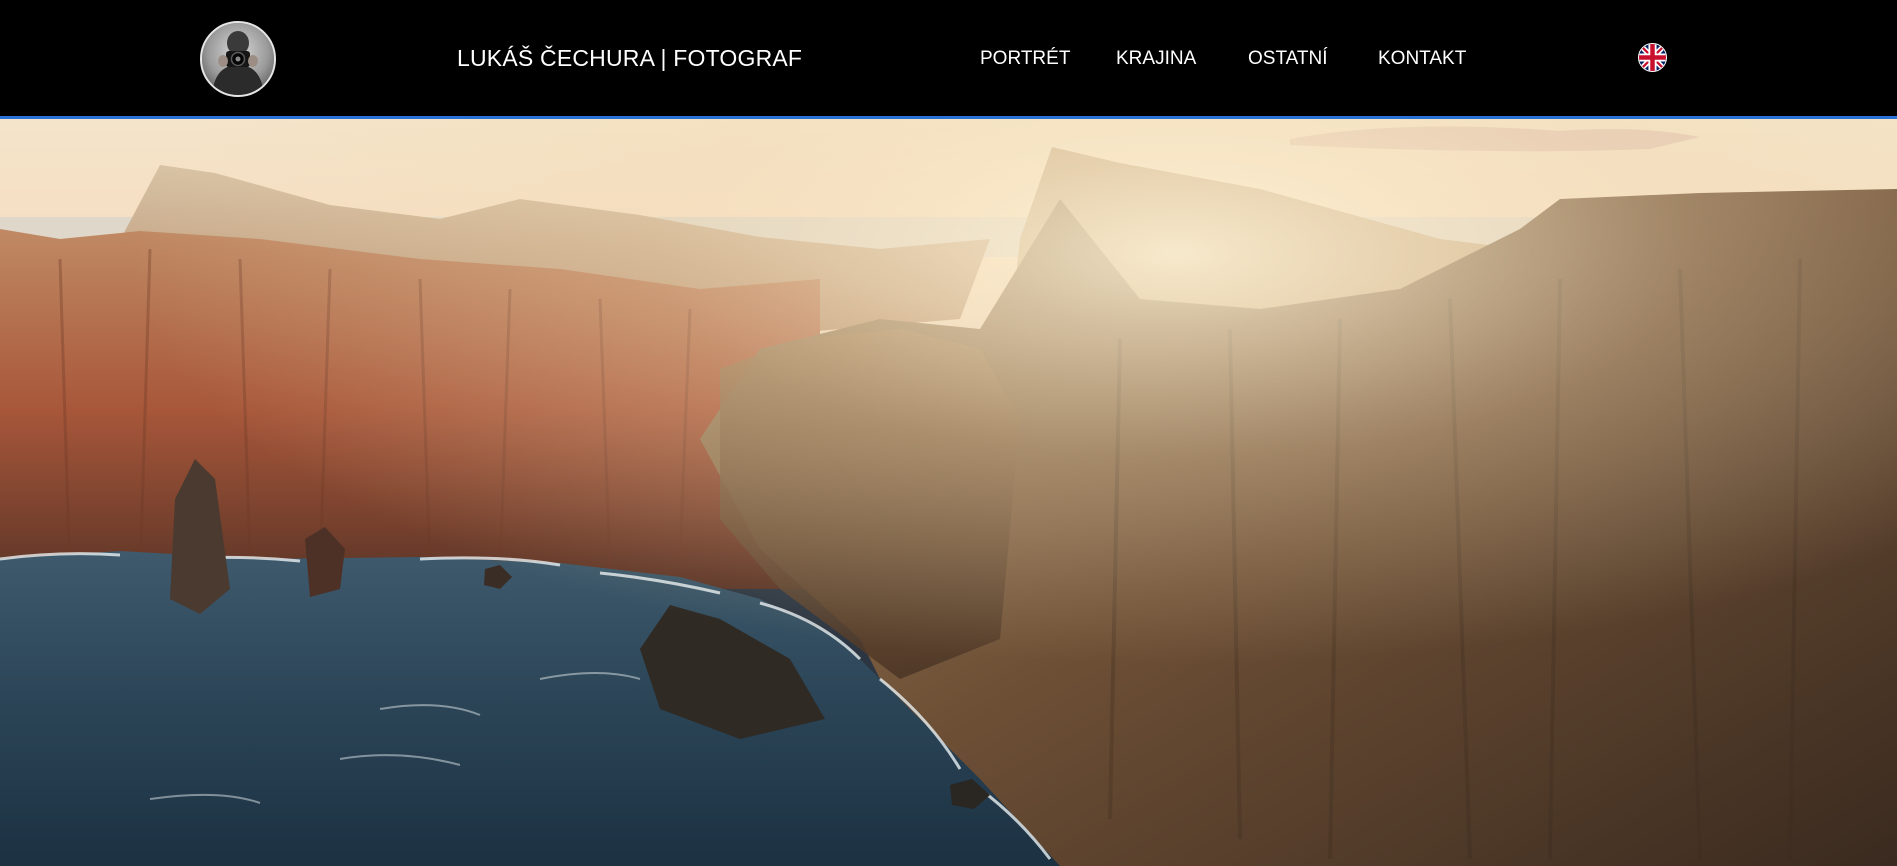 The width and height of the screenshot is (1897, 866). I want to click on uk-flag-icon, so click(1652, 57).